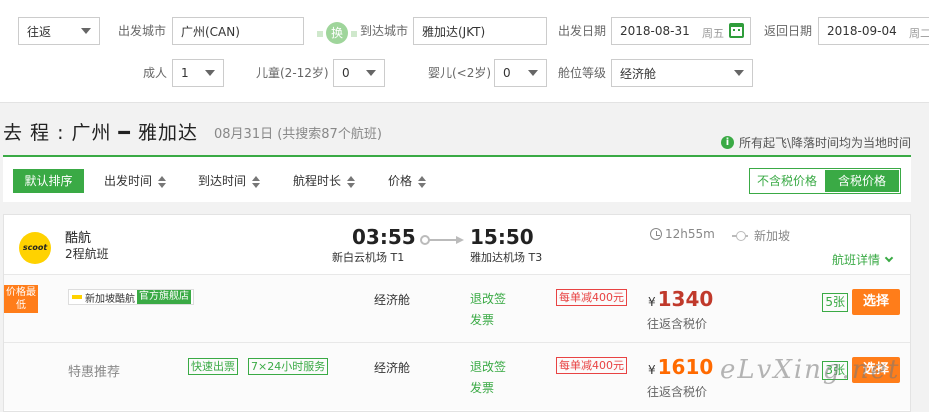 This screenshot has height=412, width=929. I want to click on child-count-value: 0, so click(346, 73).